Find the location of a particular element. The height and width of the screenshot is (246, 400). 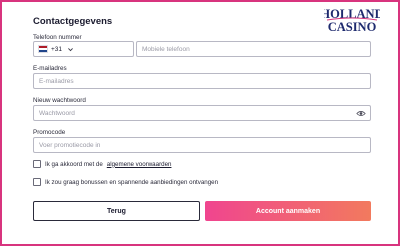

mobile-phone-placeholder: Mobiele telefoon is located at coordinates (166, 49).